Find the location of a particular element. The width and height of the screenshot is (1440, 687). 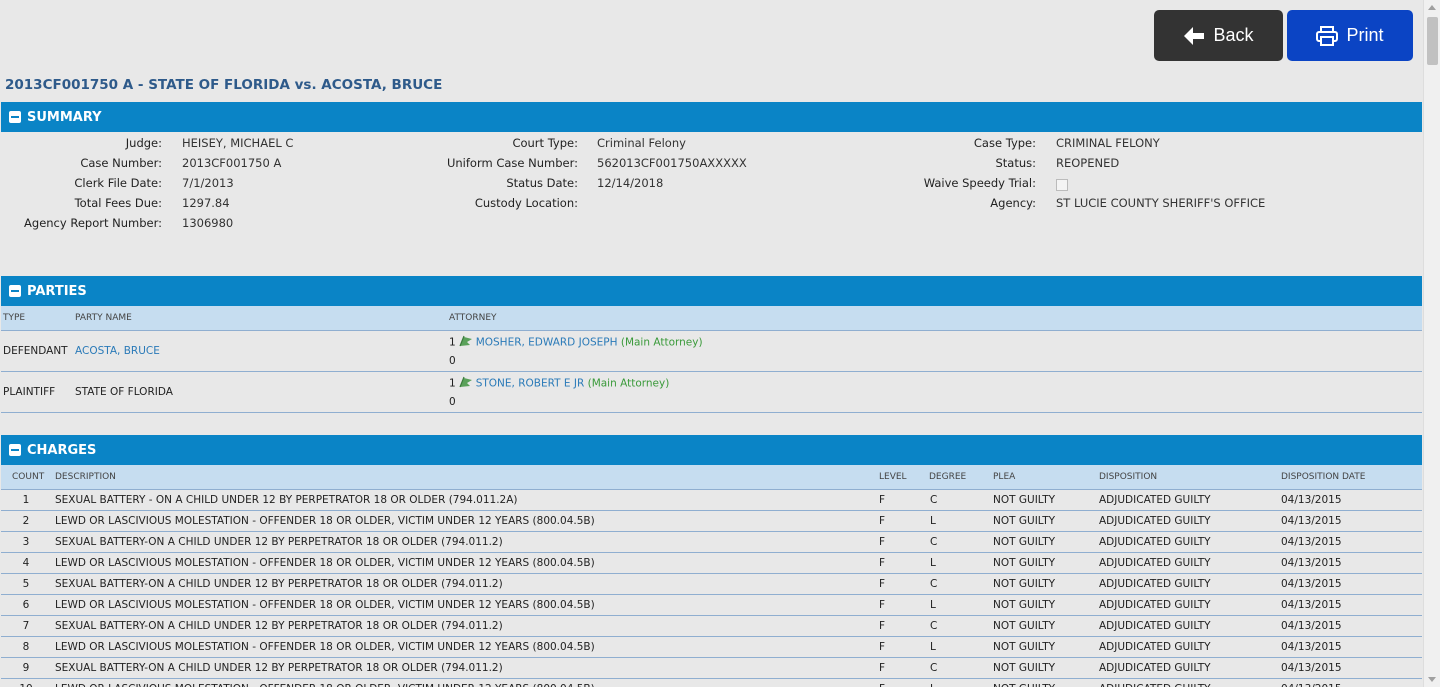

summary-header: SUMMARY is located at coordinates (711, 117).